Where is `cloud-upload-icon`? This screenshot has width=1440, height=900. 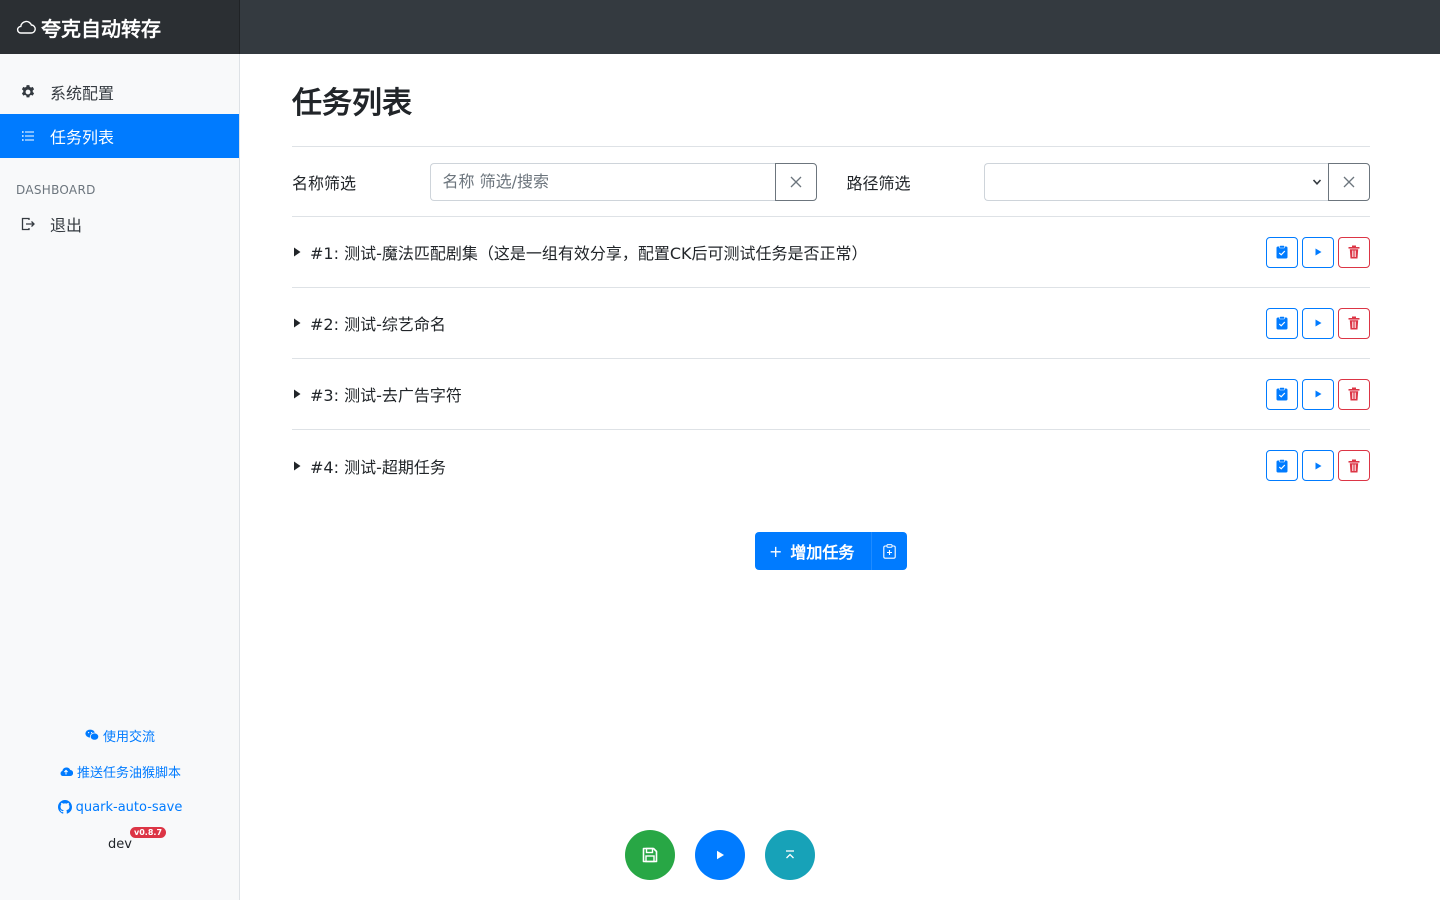
cloud-upload-icon is located at coordinates (66, 772).